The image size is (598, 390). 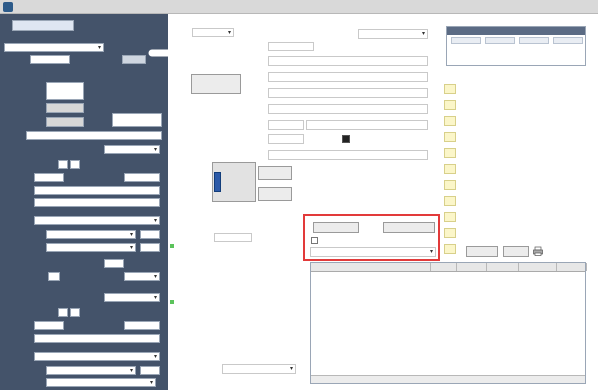 I want to click on title-bar, so click(x=299, y=7).